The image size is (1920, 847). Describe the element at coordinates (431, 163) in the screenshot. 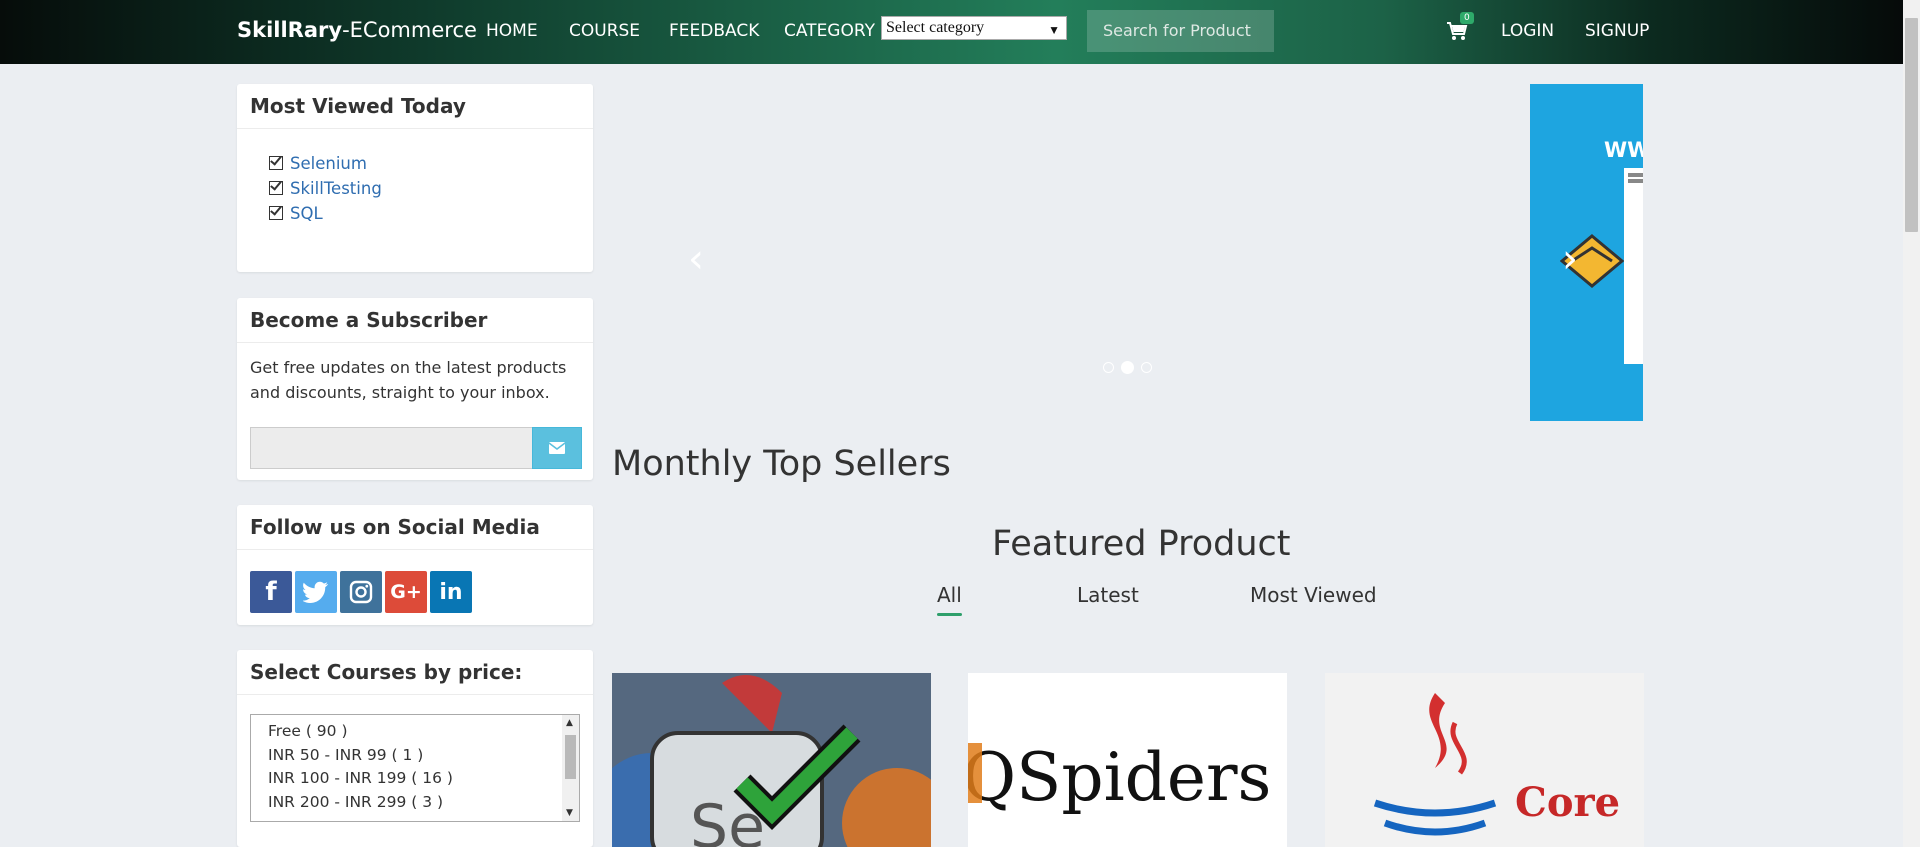

I see `list-item: Selenium` at that location.